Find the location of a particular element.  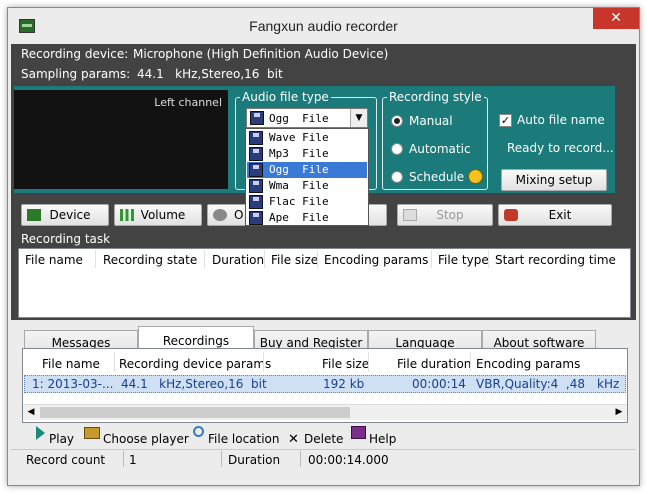

stop-icon is located at coordinates (410, 215).